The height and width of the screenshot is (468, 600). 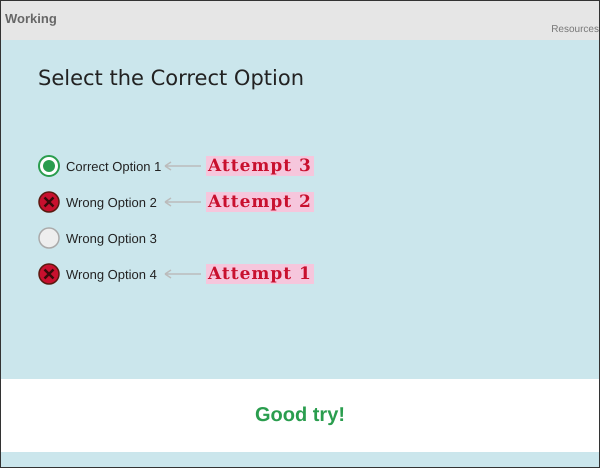 What do you see at coordinates (115, 274) in the screenshot?
I see `option-label: Wrong Option 4` at bounding box center [115, 274].